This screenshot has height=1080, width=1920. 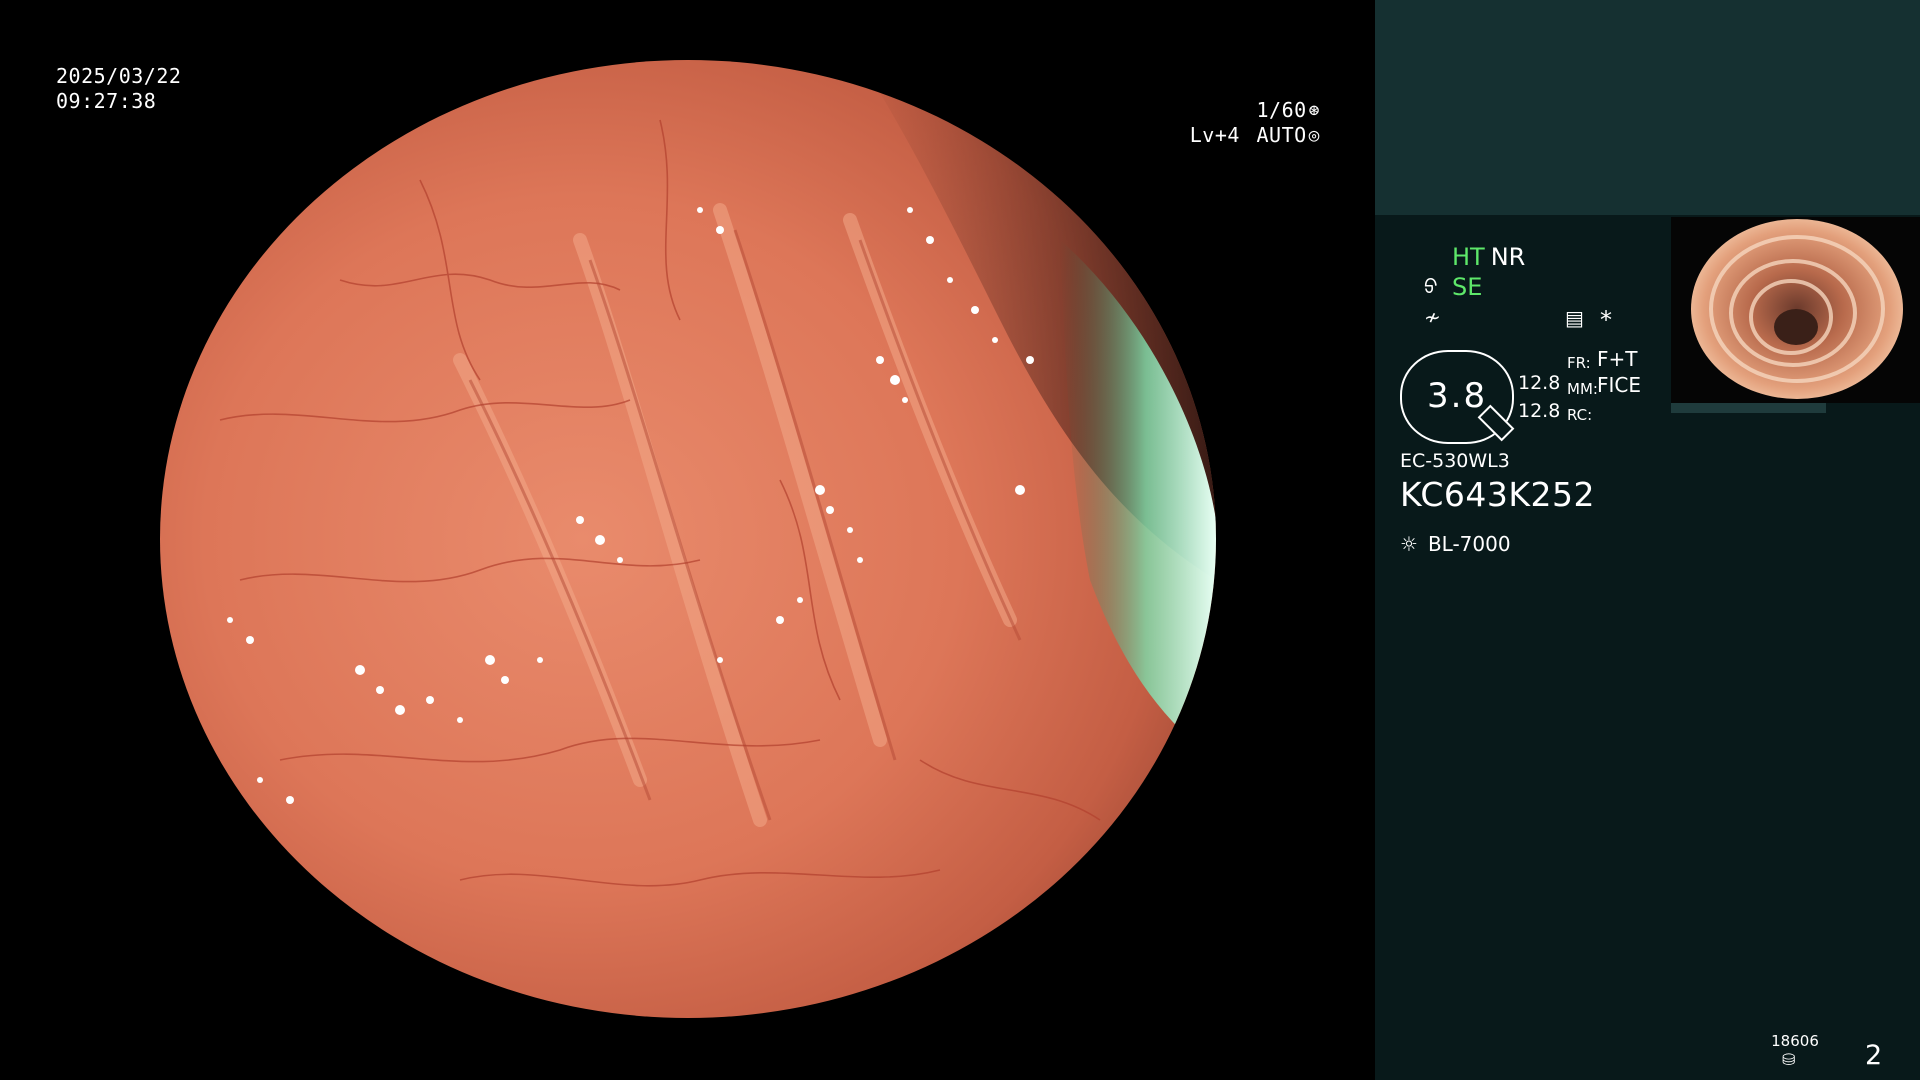 What do you see at coordinates (1874, 1055) in the screenshot?
I see `page-number: 2` at bounding box center [1874, 1055].